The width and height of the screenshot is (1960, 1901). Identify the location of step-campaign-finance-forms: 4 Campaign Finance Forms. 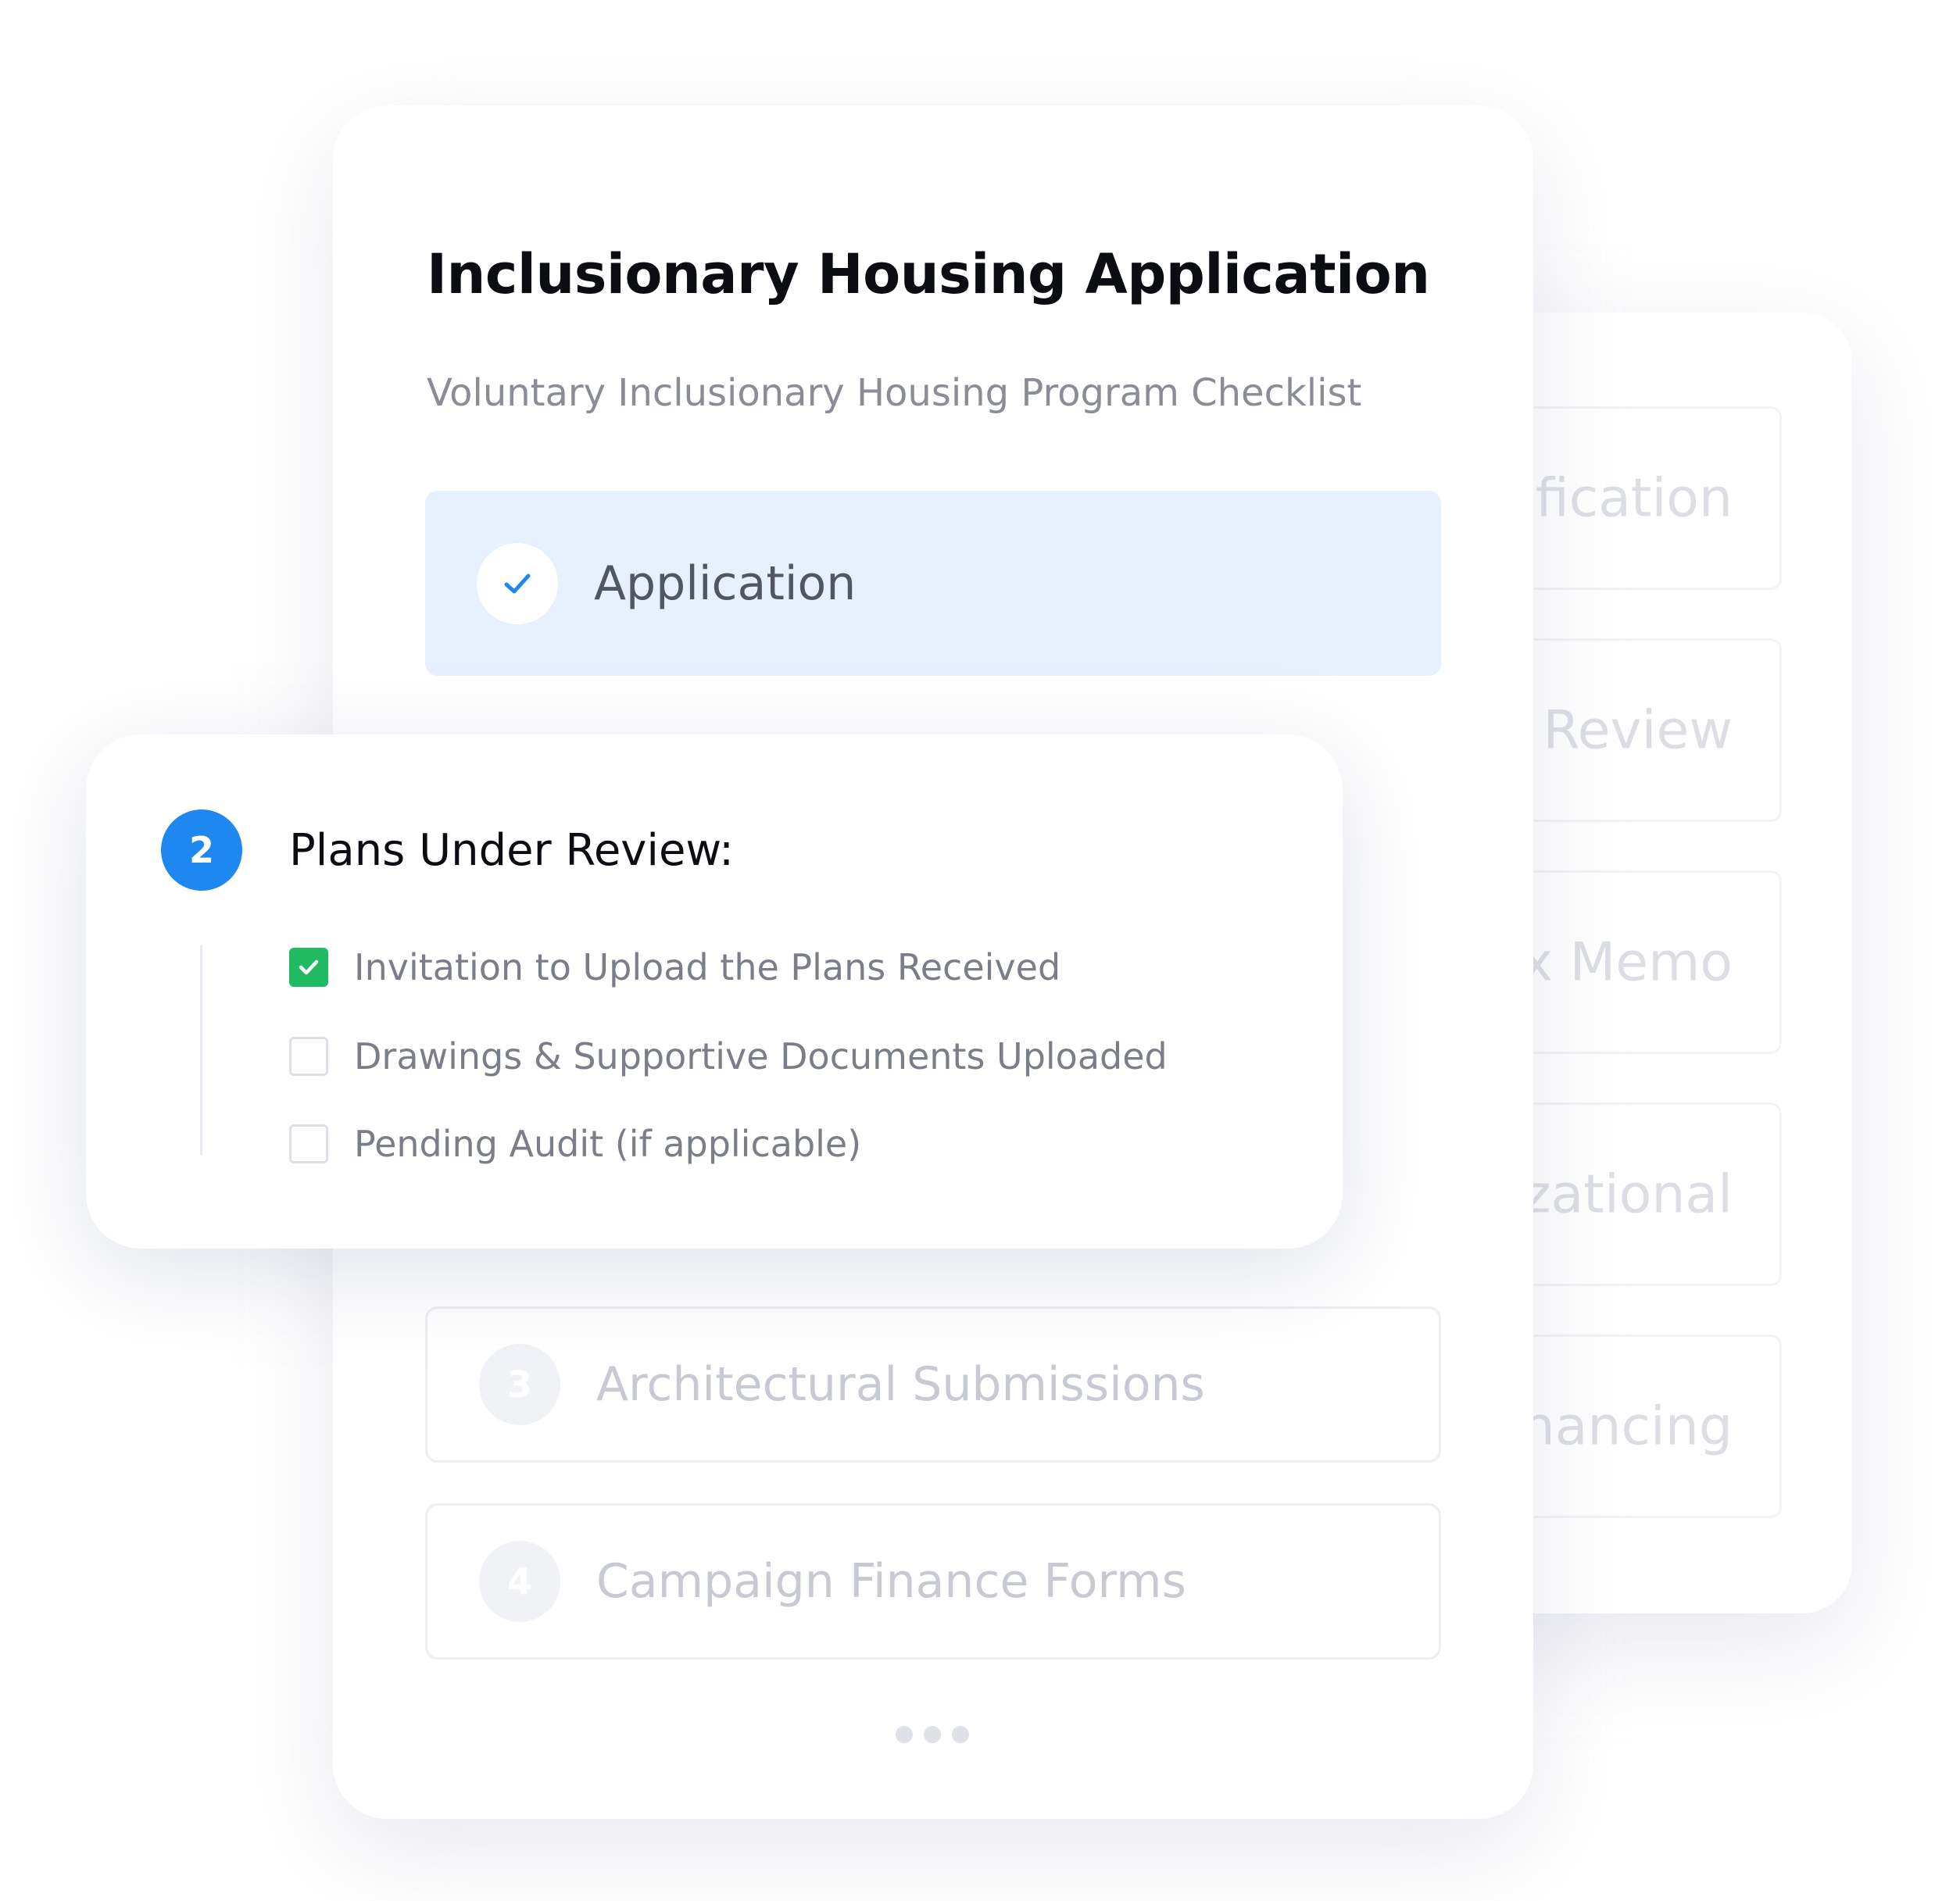
(933, 1581).